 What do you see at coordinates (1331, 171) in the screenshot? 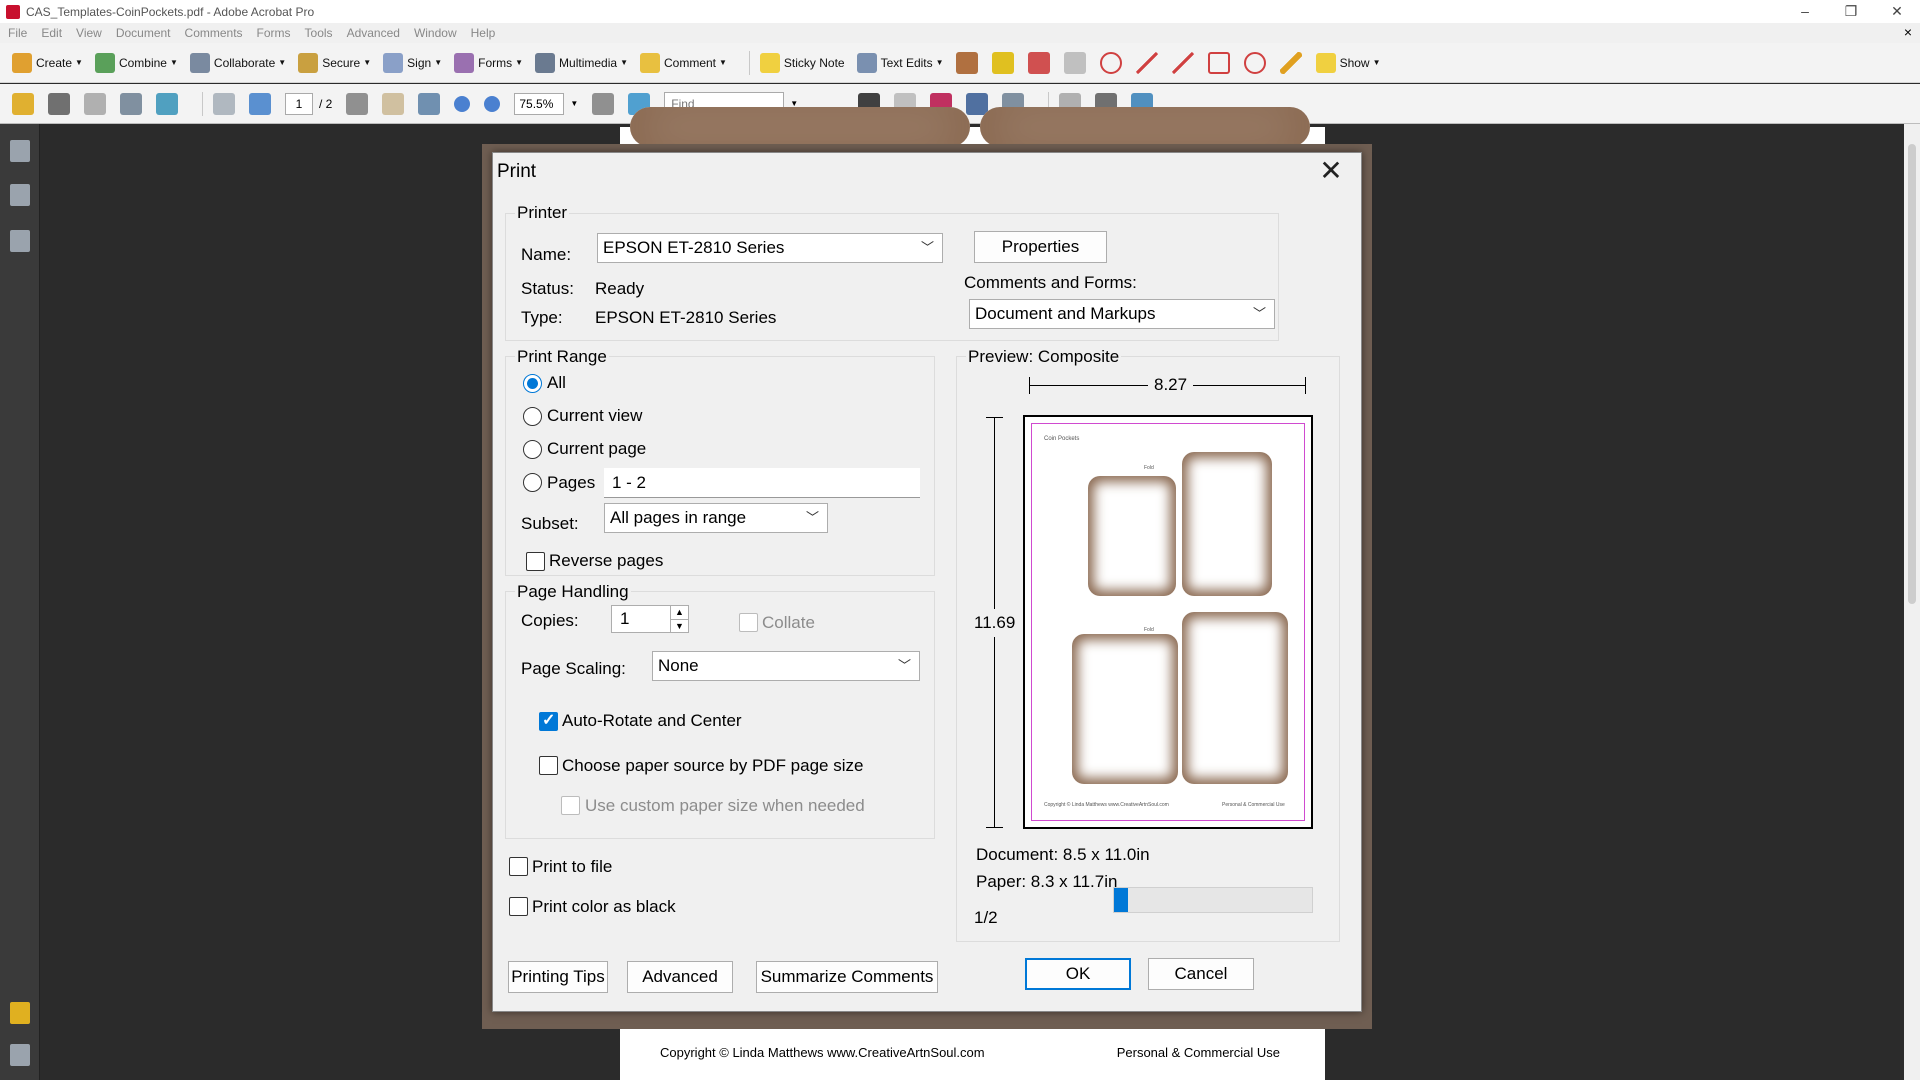
I see `close-icon: ✕` at bounding box center [1331, 171].